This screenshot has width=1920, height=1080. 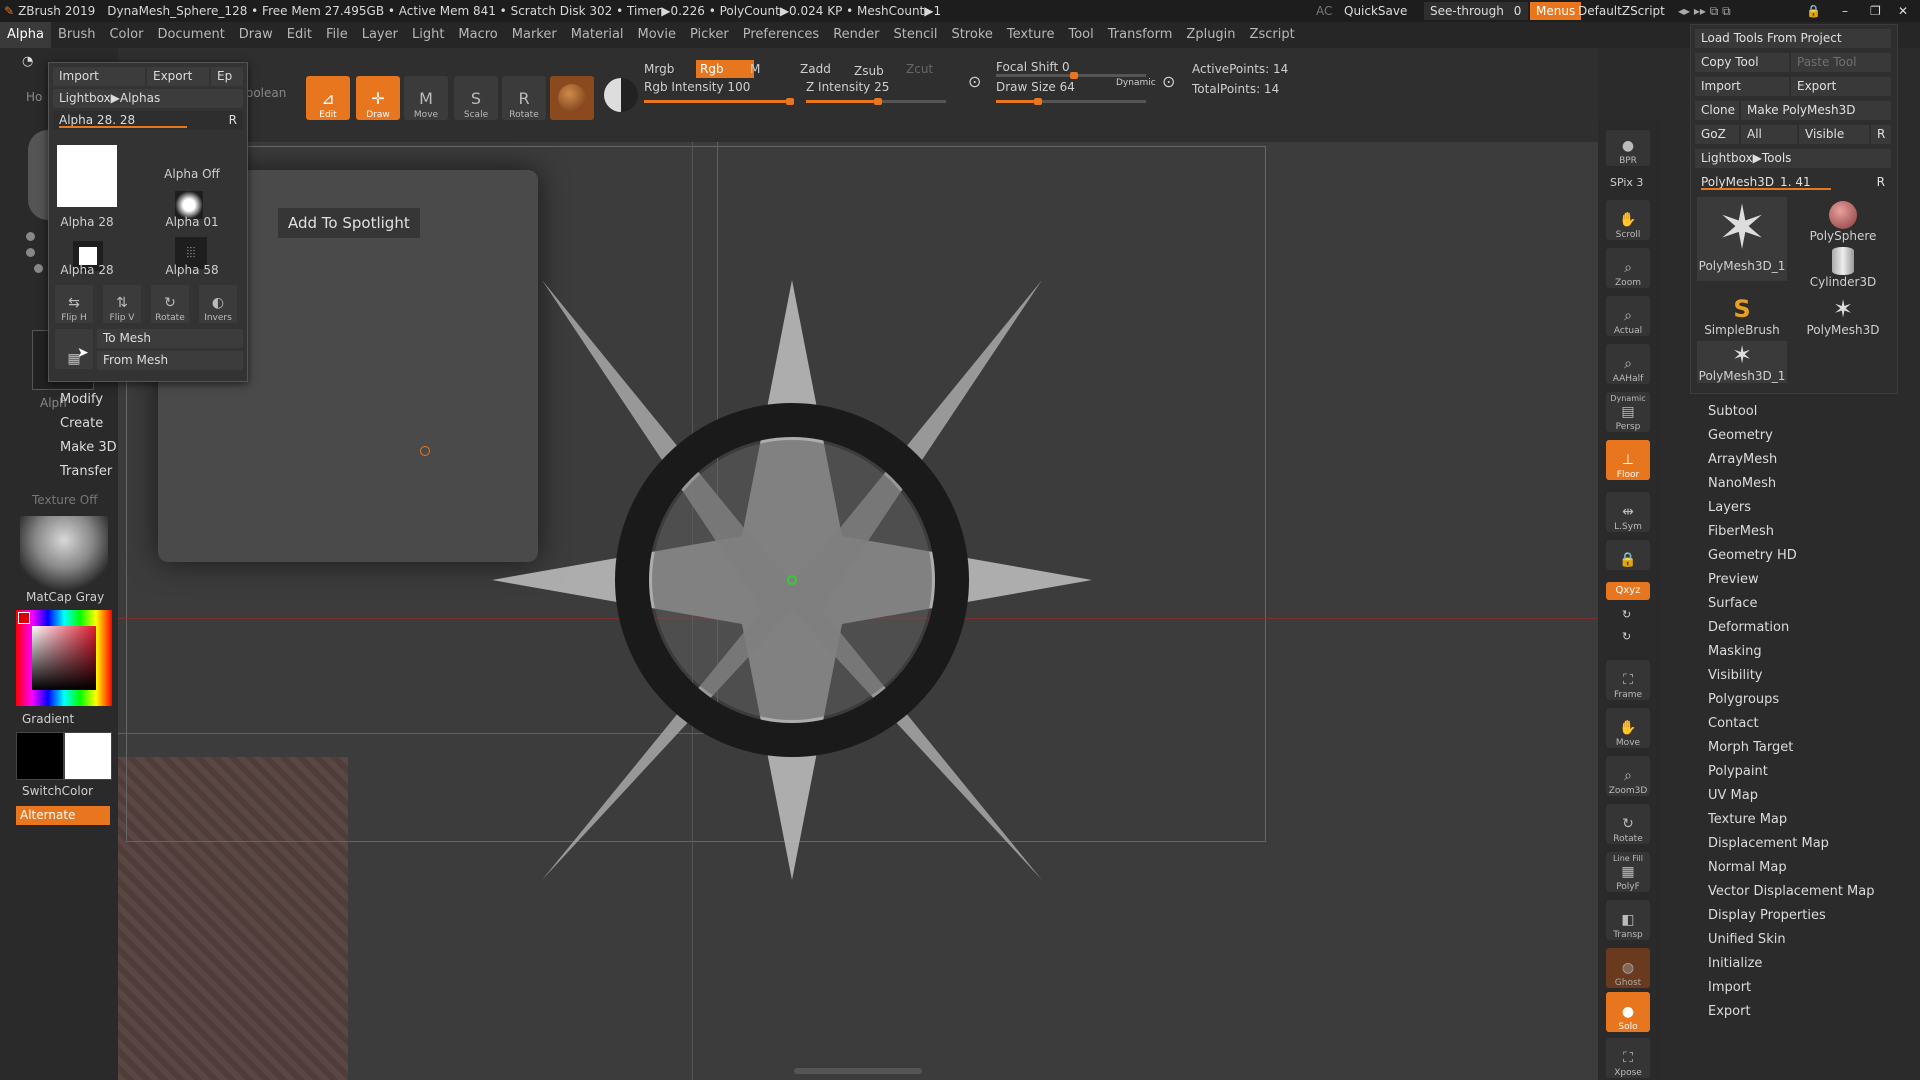 I want to click on mrgb-toggle: Mrgb, so click(x=659, y=69).